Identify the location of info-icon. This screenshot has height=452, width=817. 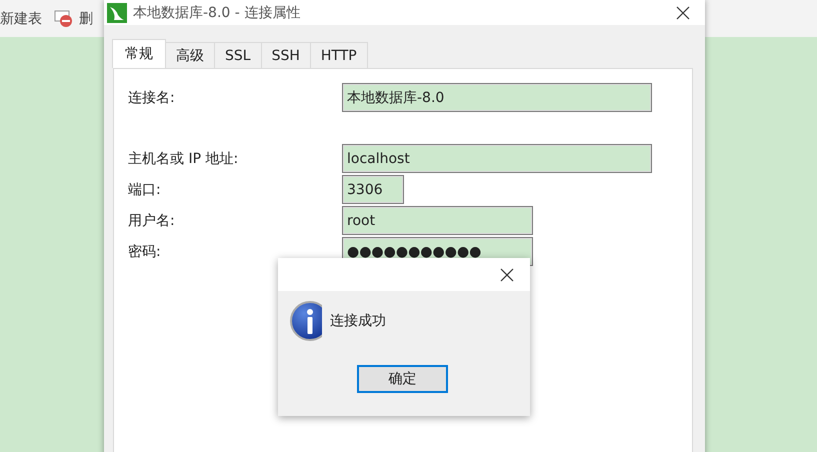
(306, 321).